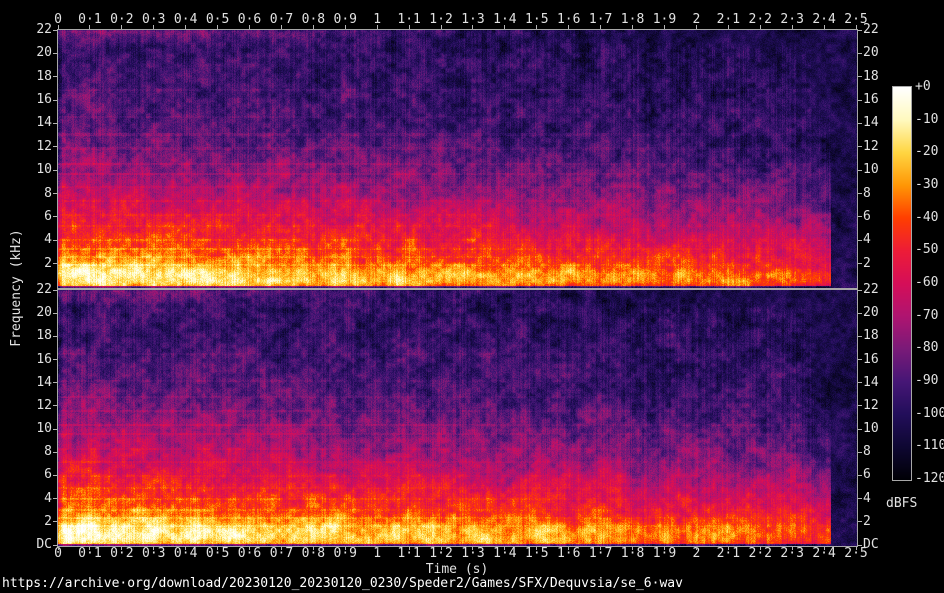 Image resolution: width=944 pixels, height=593 pixels. Describe the element at coordinates (16, 288) in the screenshot. I see `freq-axis-title: Frequency (kHz)` at that location.